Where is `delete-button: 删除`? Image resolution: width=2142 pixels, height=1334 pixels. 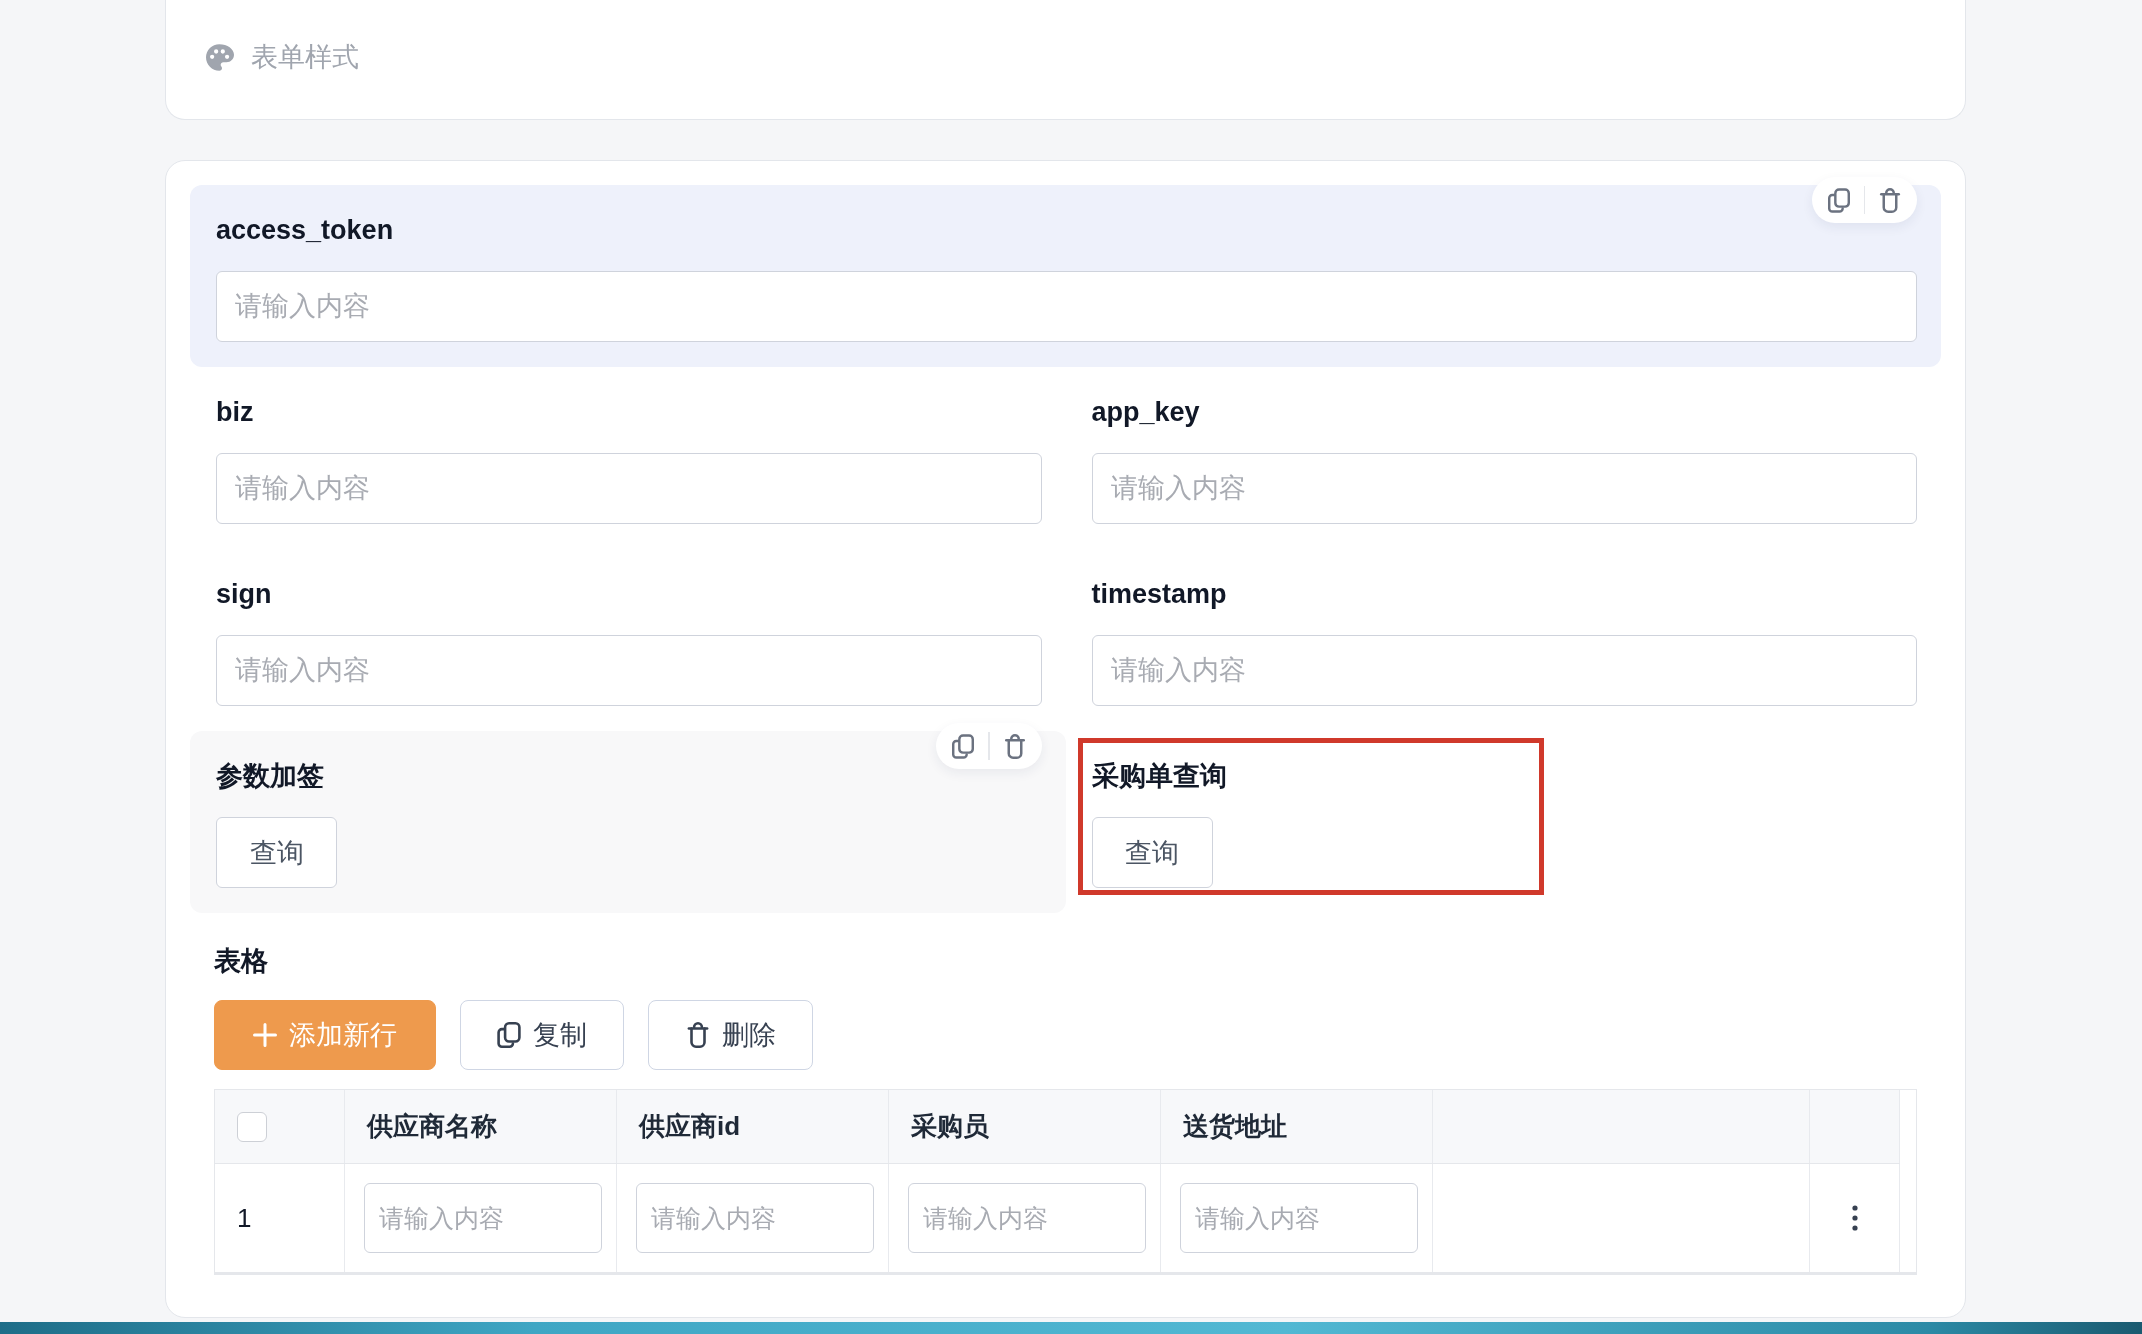 delete-button: 删除 is located at coordinates (730, 1035).